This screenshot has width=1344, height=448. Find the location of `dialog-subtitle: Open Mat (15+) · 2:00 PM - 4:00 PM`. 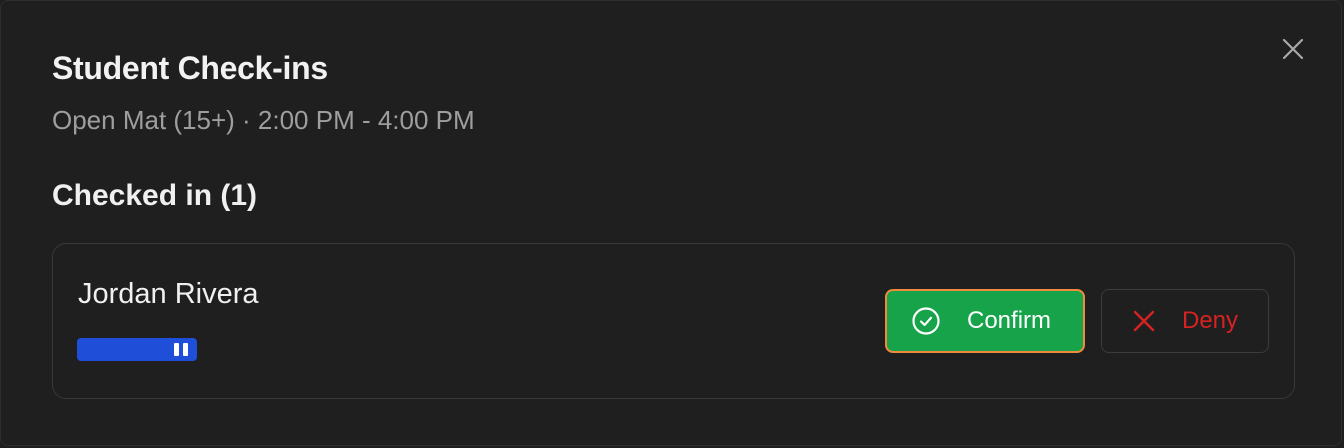

dialog-subtitle: Open Mat (15+) · 2:00 PM - 4:00 PM is located at coordinates (263, 120).